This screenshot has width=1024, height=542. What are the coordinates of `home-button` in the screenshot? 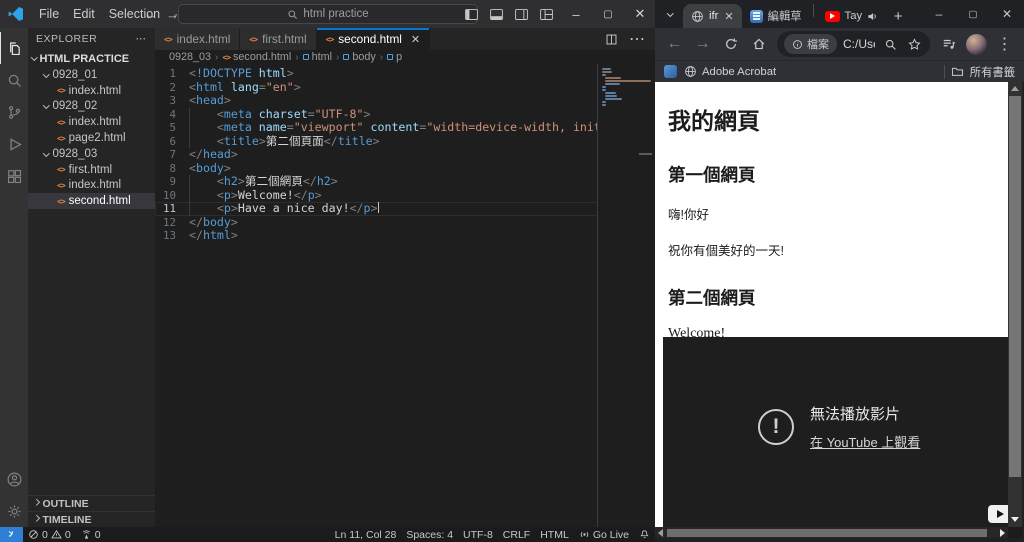 It's located at (758, 44).